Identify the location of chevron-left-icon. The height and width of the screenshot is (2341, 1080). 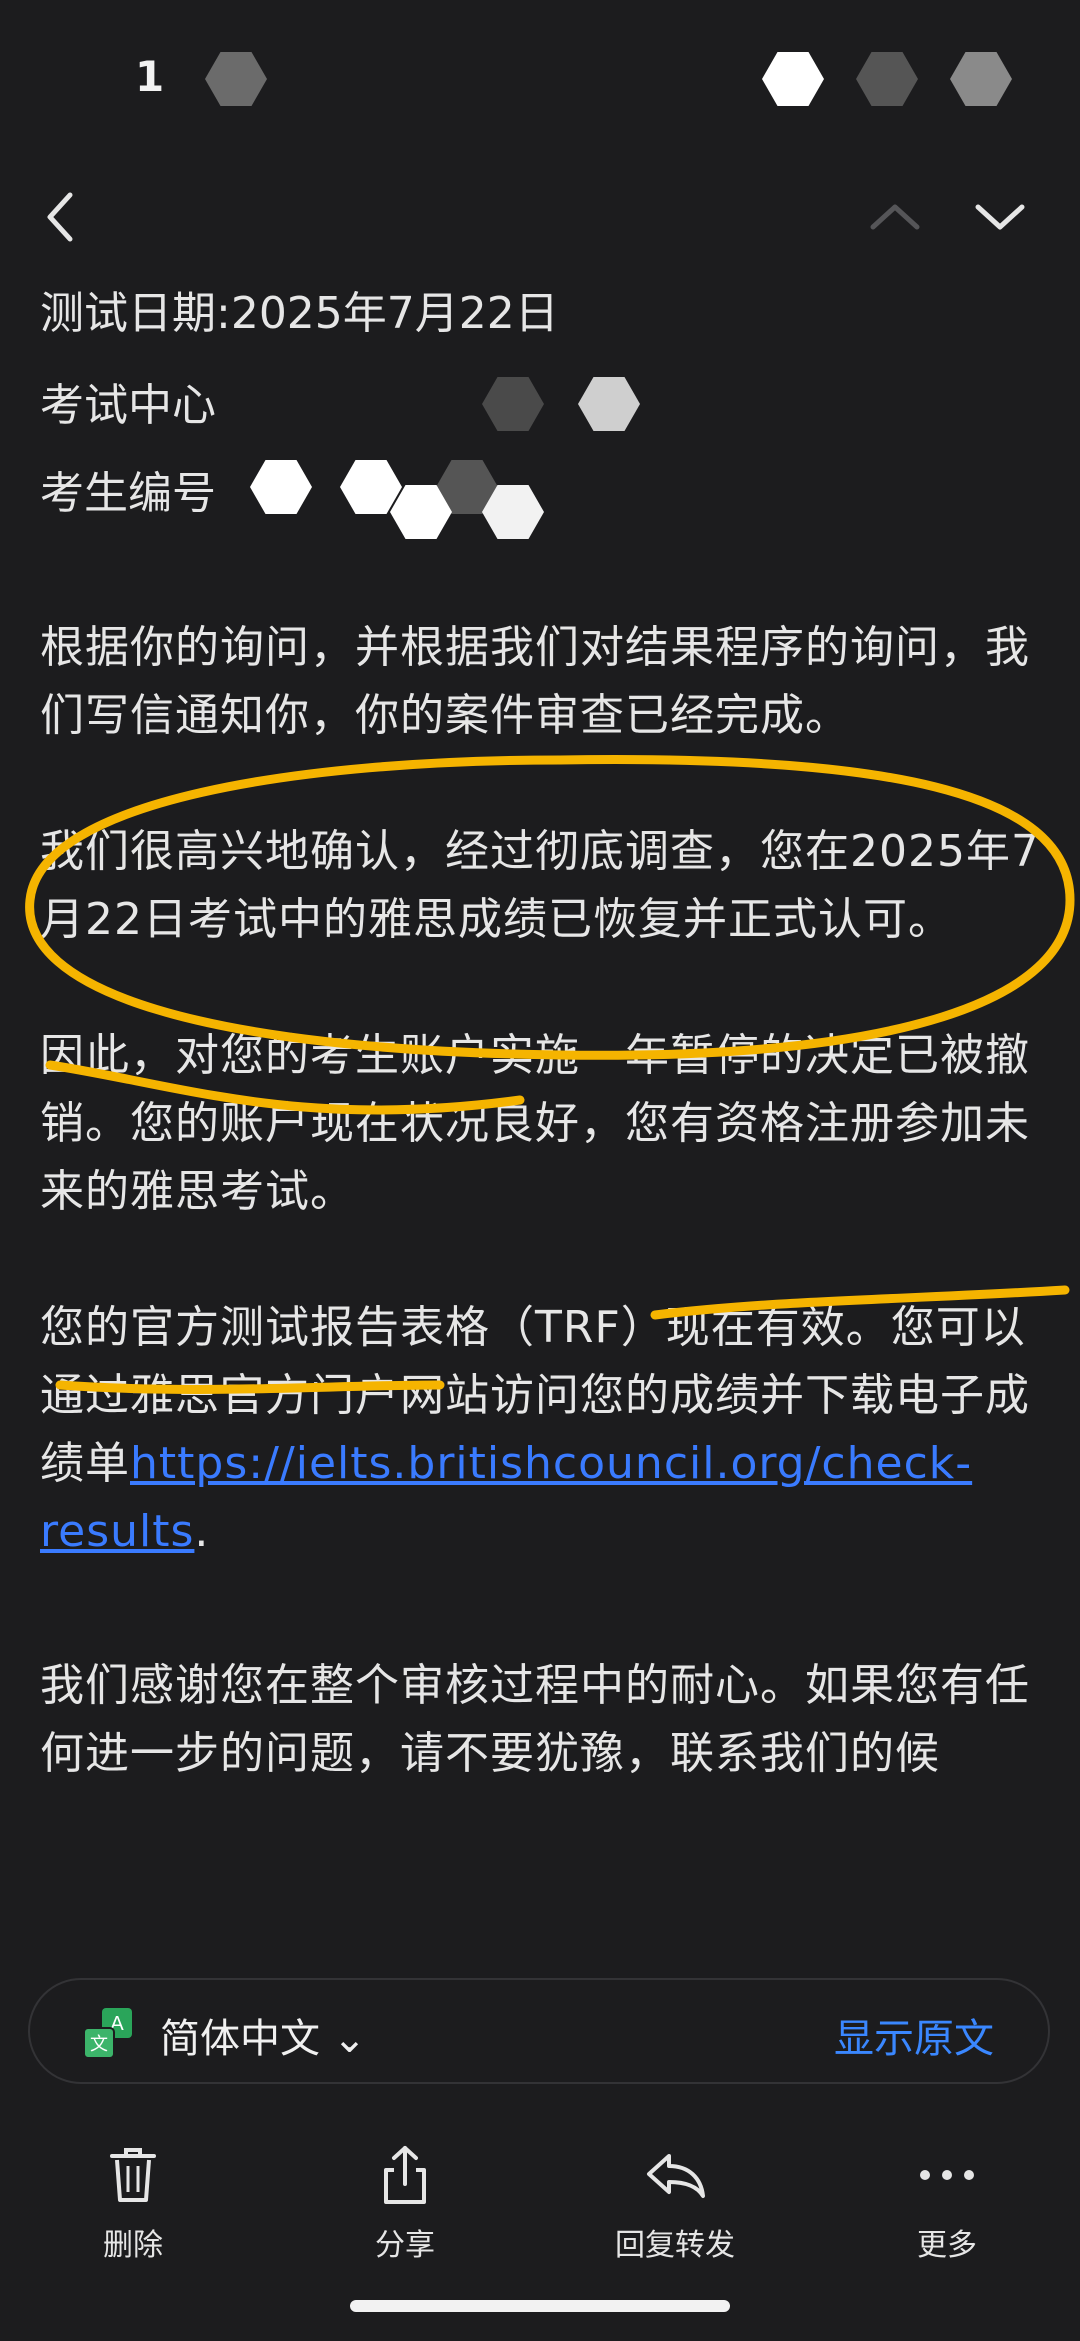
(60, 217).